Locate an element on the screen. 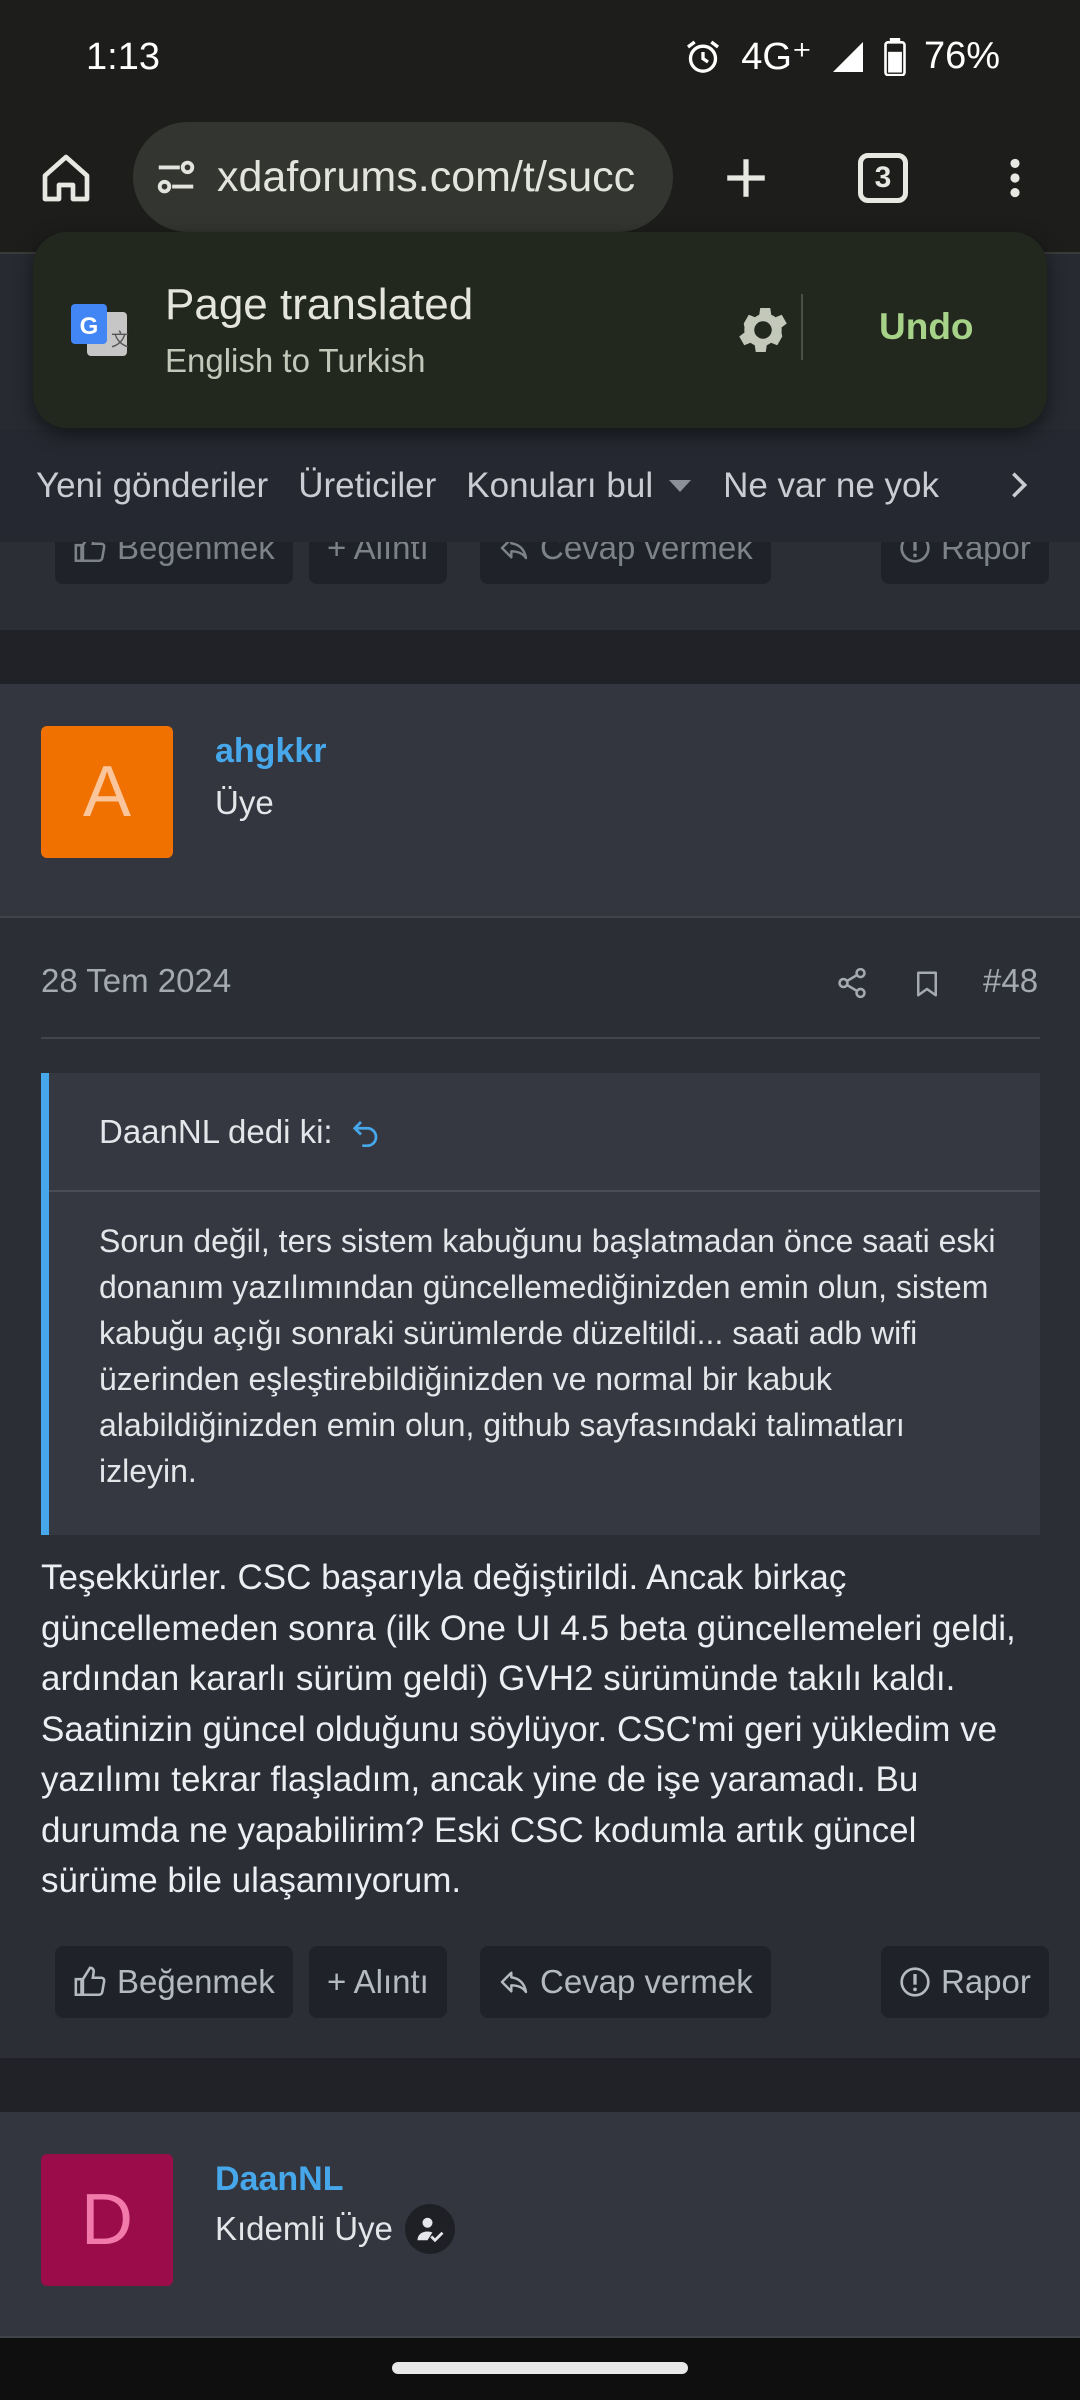 The height and width of the screenshot is (2400, 1080). user-check-icon is located at coordinates (430, 2230).